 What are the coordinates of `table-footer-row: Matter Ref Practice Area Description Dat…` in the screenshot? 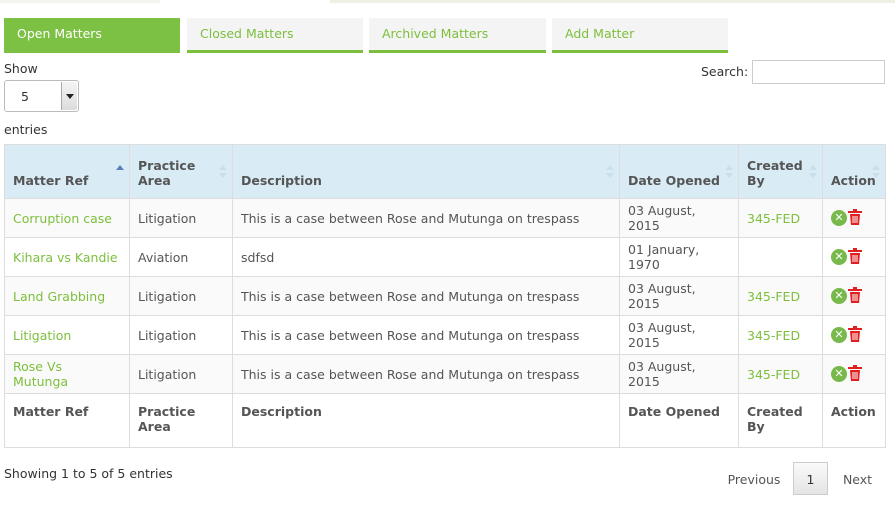 It's located at (445, 420).